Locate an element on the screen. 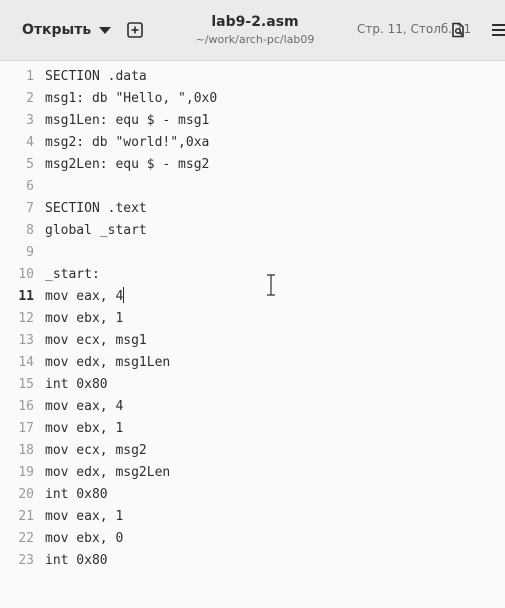 The height and width of the screenshot is (608, 505). code-line: SECTION .data is located at coordinates (272, 77).